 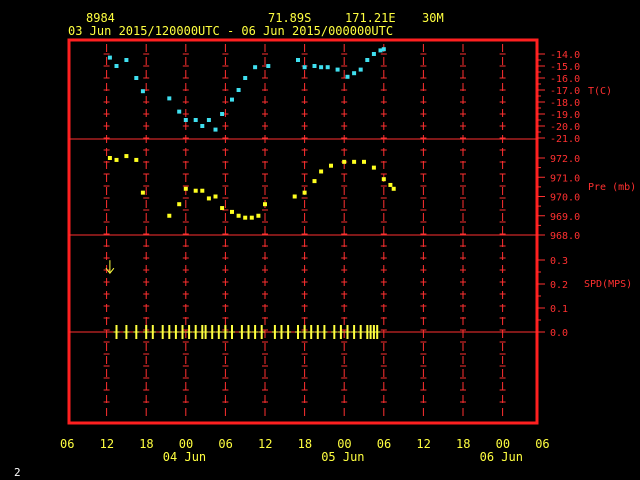 I want to click on x-date-label: 05 Jun, so click(x=342, y=457).